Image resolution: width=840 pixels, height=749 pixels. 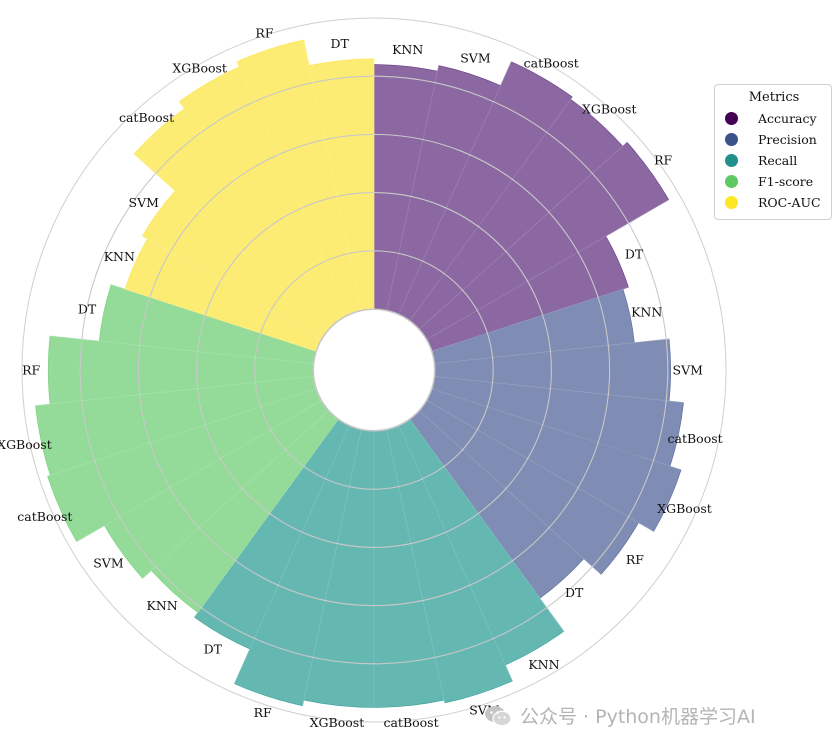 I want to click on center-hole, so click(x=374, y=370).